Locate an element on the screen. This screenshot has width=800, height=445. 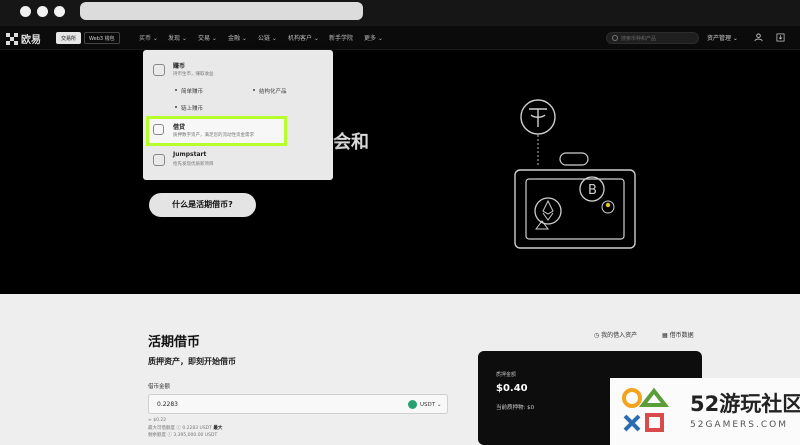
loan-icon is located at coordinates (158, 129).